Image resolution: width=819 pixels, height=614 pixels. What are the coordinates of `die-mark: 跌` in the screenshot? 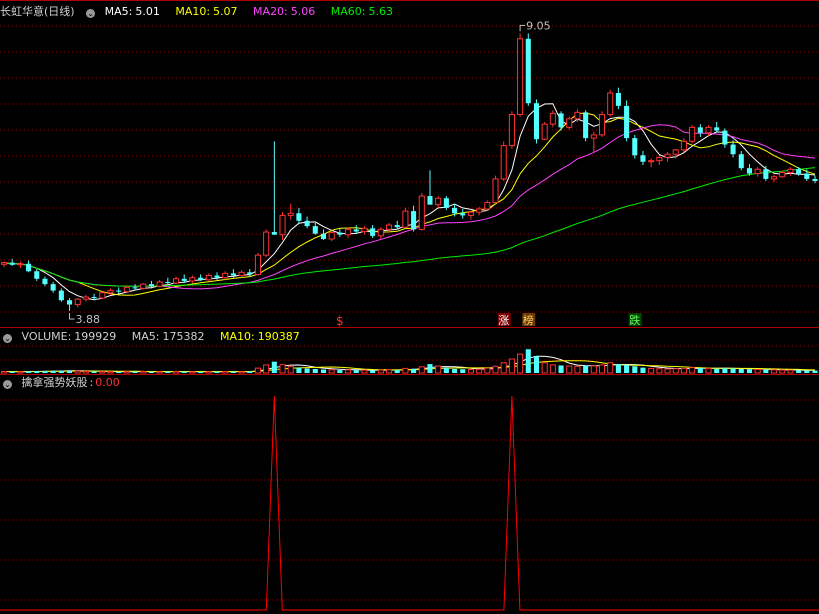 It's located at (634, 320).